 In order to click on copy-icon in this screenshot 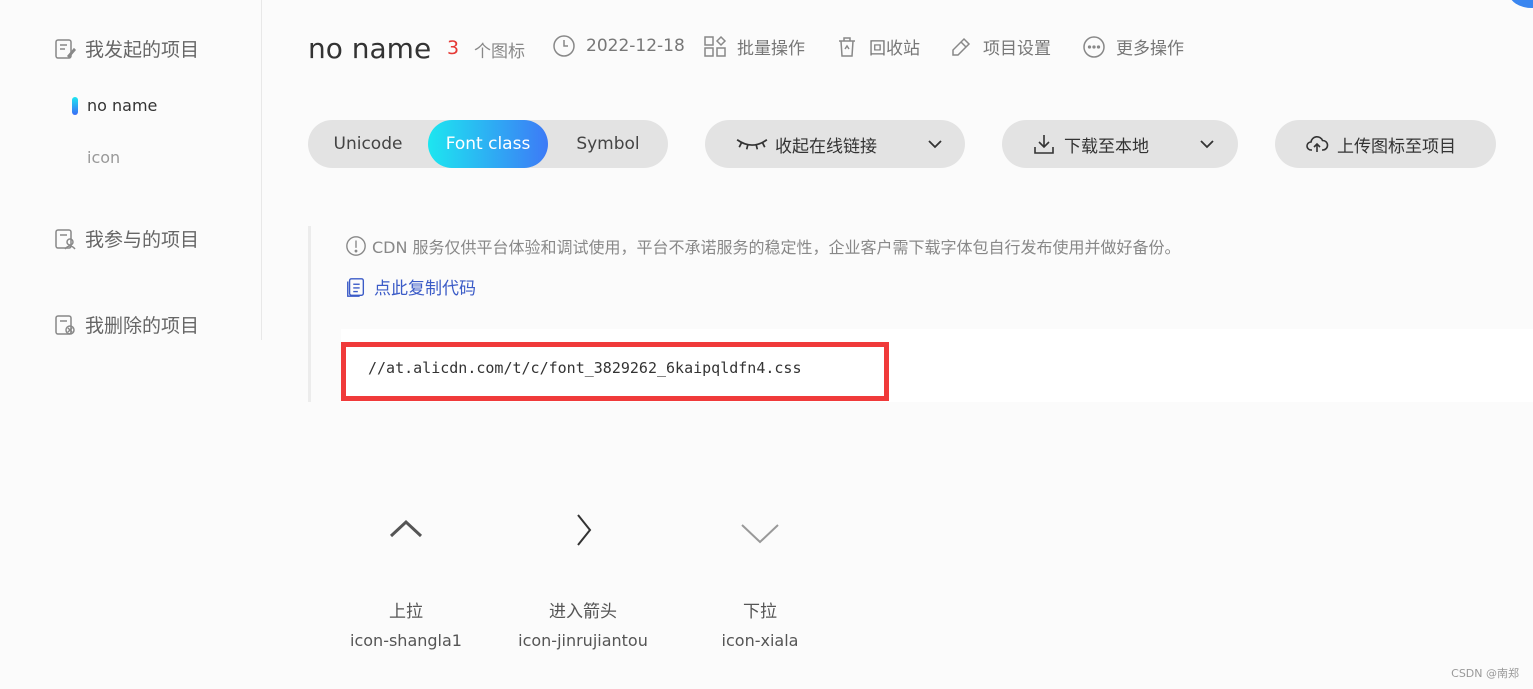, I will do `click(356, 287)`.